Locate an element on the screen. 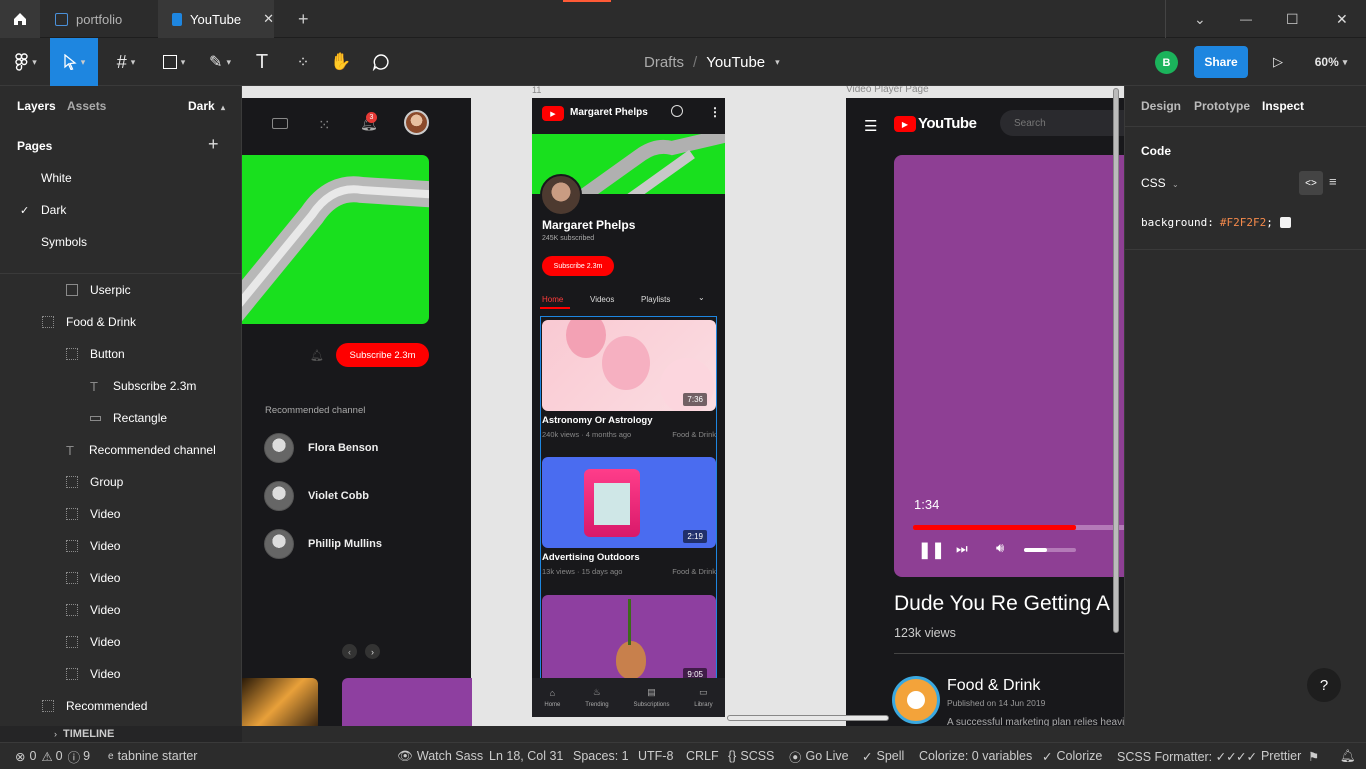  breadcrumb-drafts: Drafts is located at coordinates (664, 62).